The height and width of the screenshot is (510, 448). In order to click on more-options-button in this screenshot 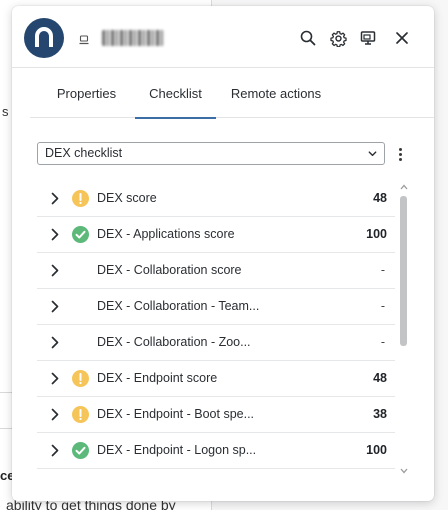, I will do `click(400, 154)`.